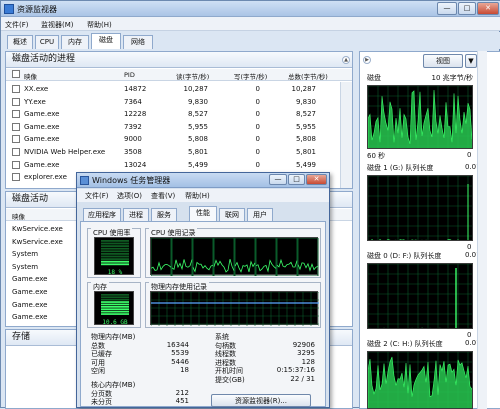 This screenshot has width=500, height=409. I want to click on disk-processes-columns: 映像 PID 读(字节/秒) 写(字节/秒) 总数(字节/秒), so click(179, 75).